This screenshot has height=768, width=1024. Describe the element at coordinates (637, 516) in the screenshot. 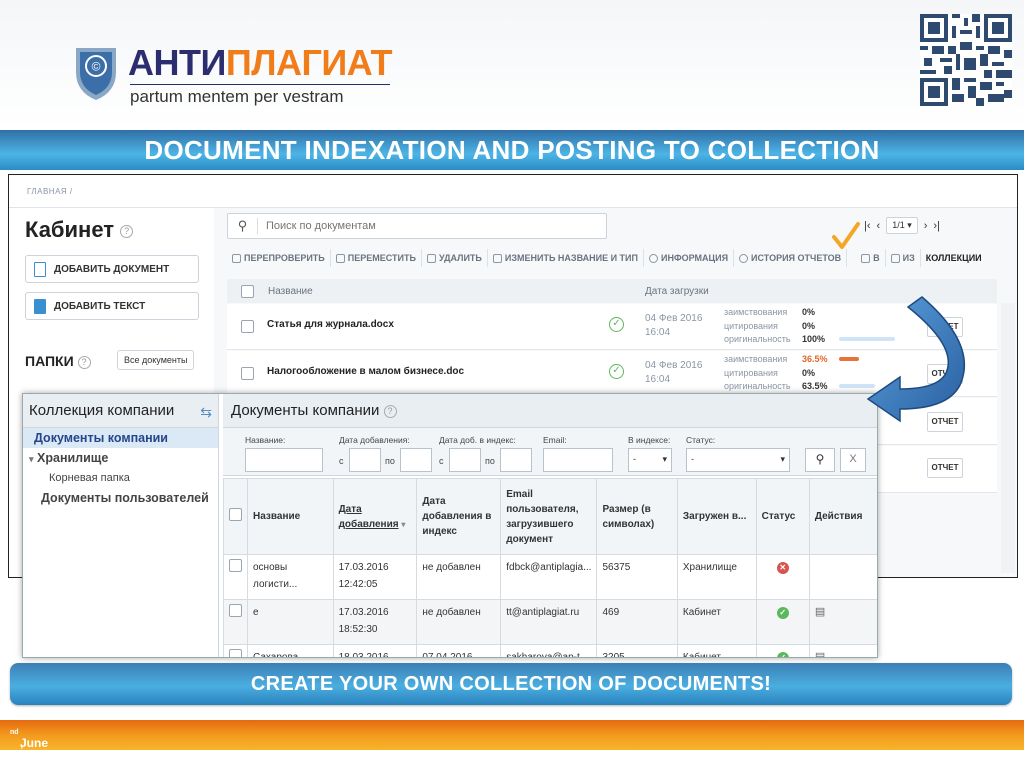

I see `column-size: Размер (в символах)` at that location.